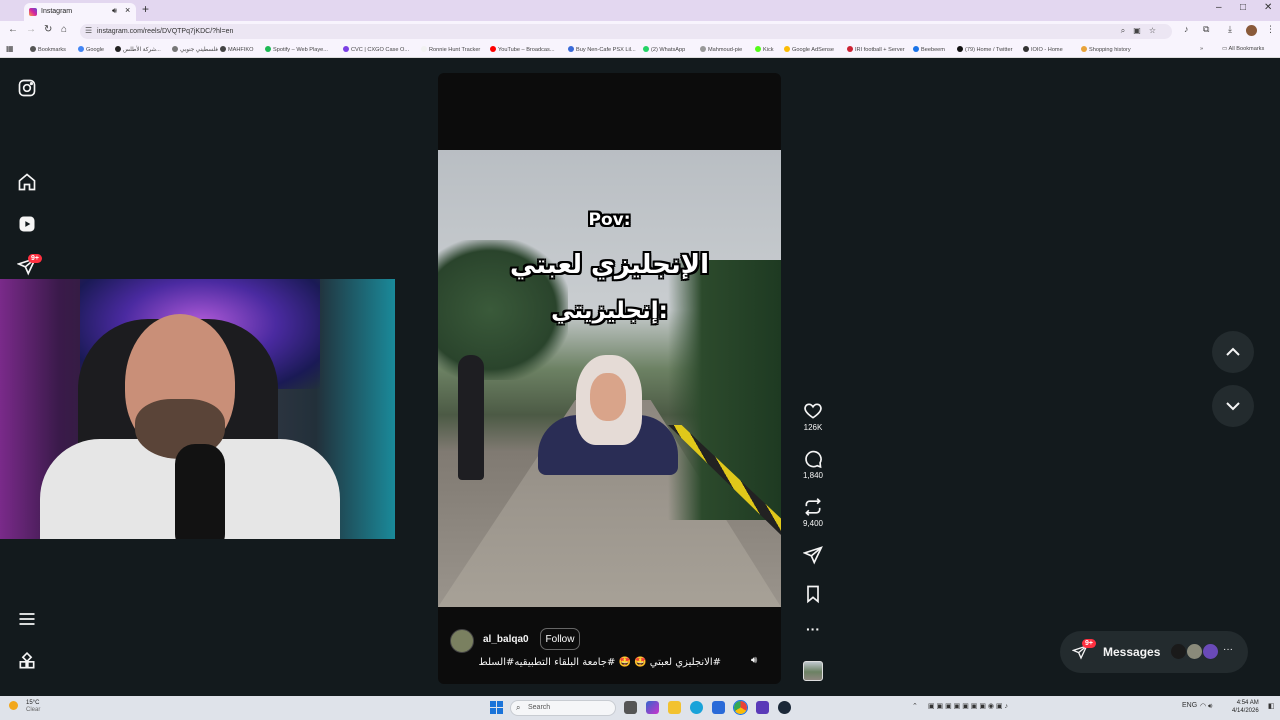 This screenshot has width=1280, height=720. Describe the element at coordinates (929, 49) in the screenshot. I see `bookmark-item: Beebeem` at that location.